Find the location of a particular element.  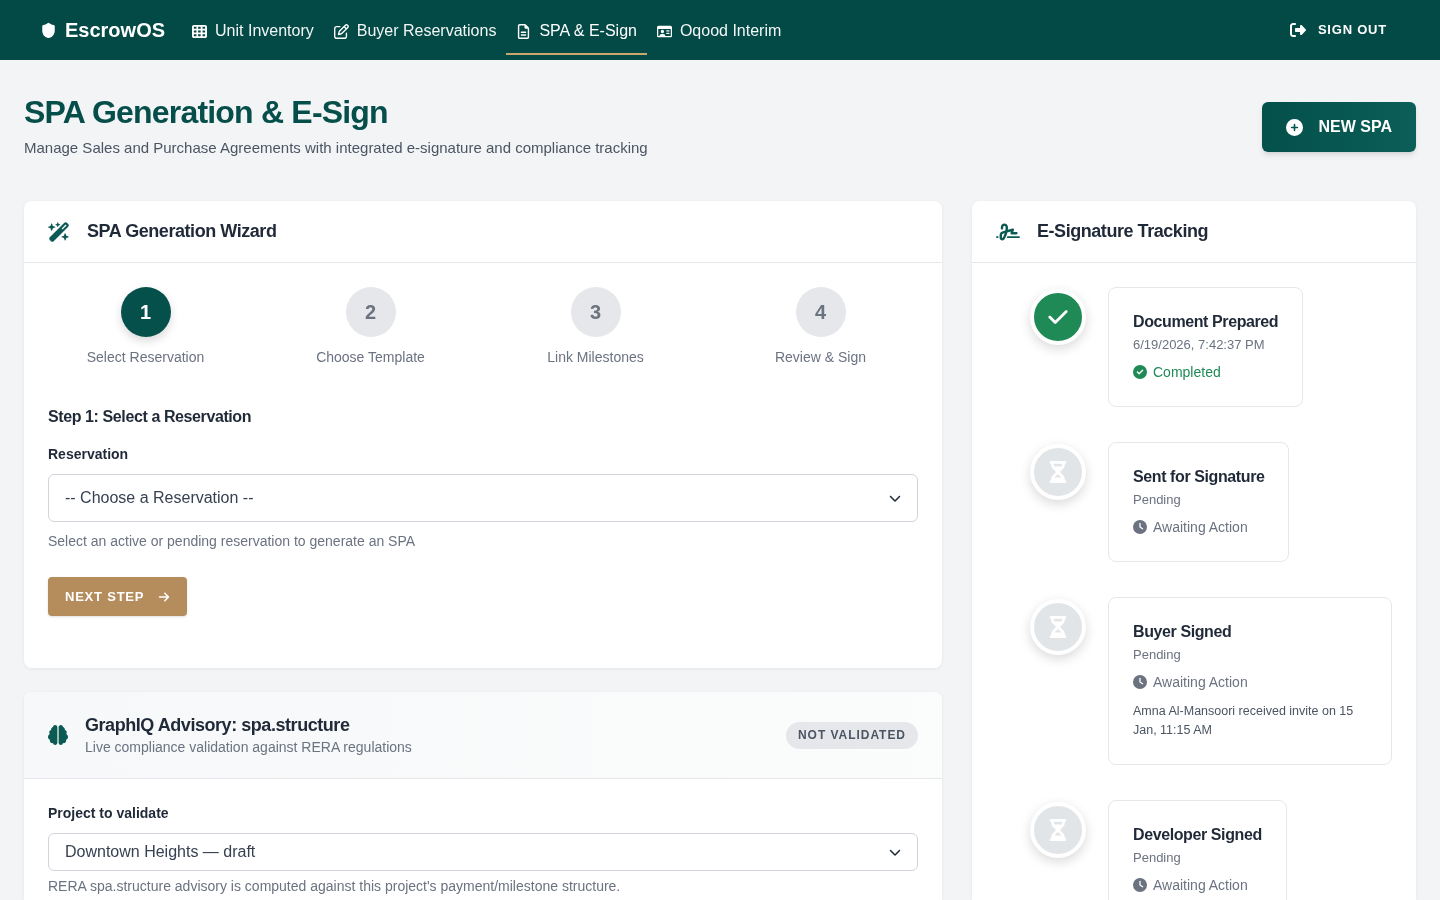

id-card-icon is located at coordinates (664, 31).